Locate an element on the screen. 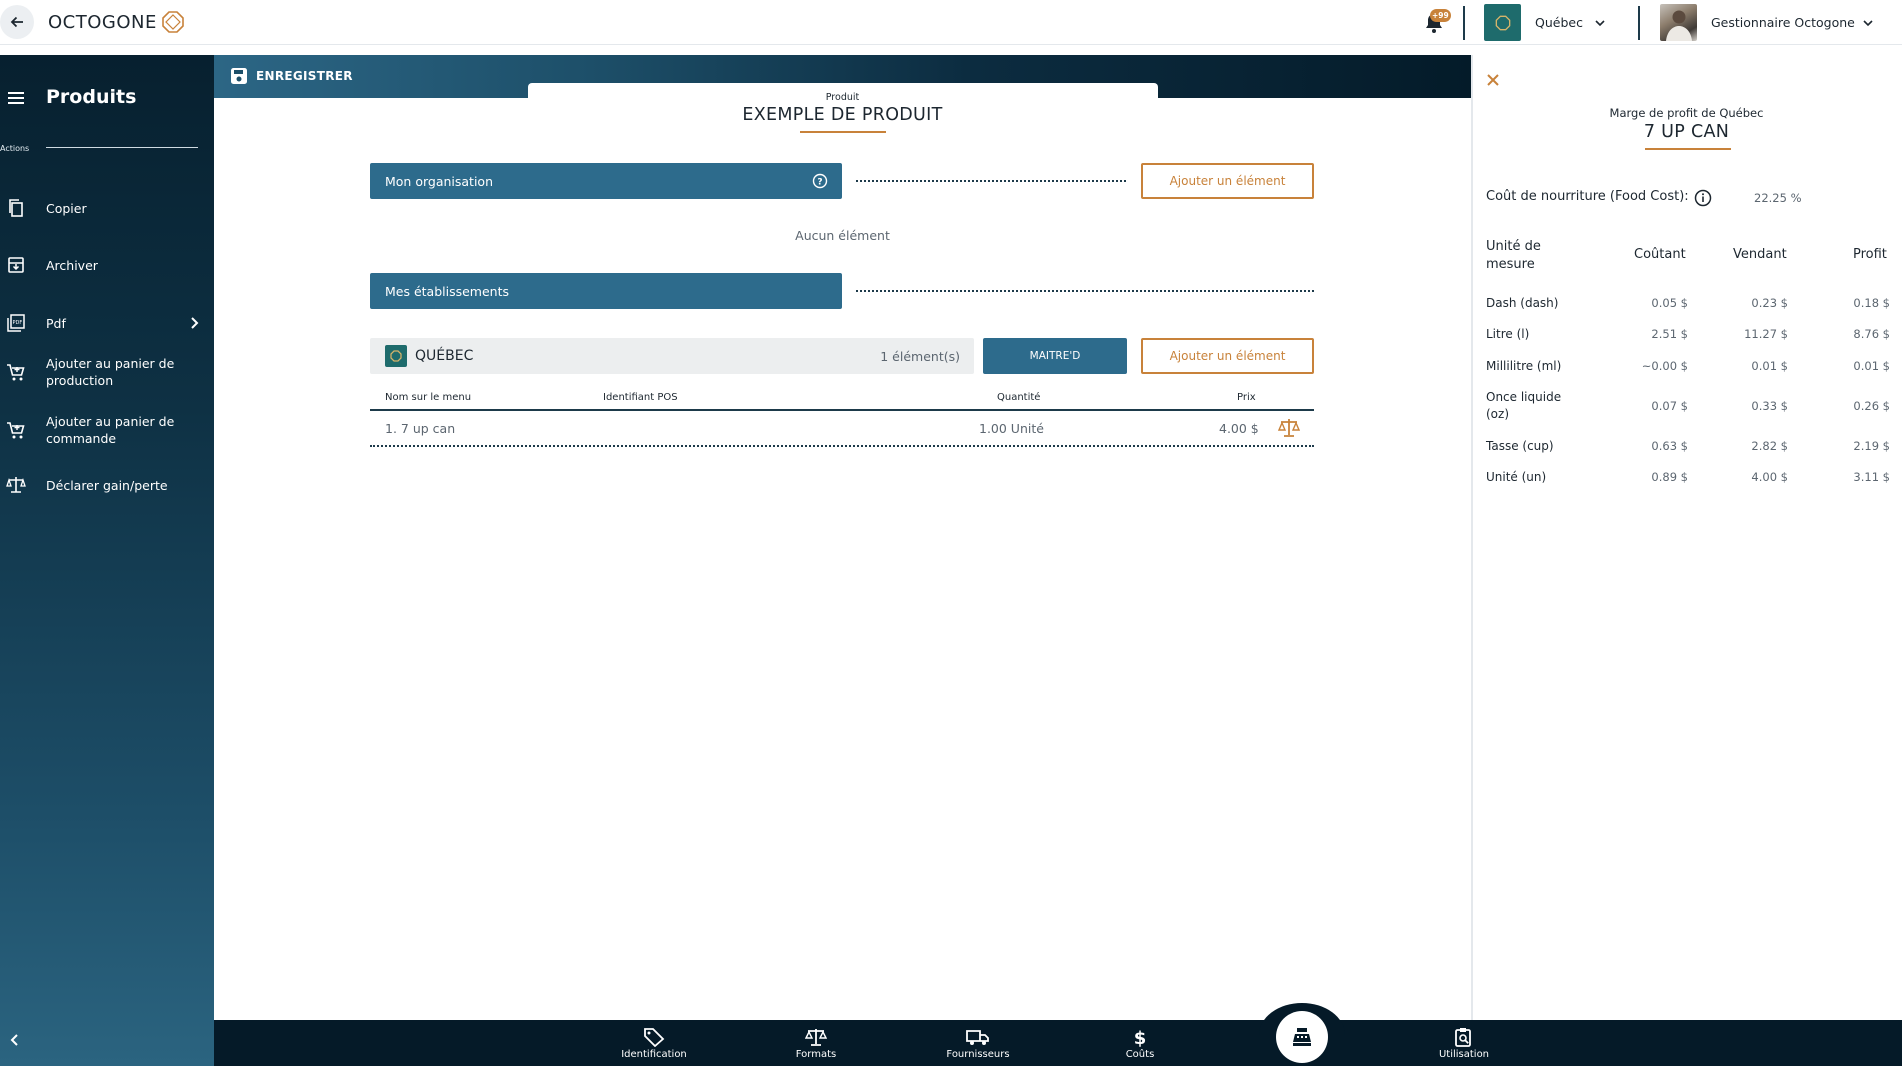  save-button: ENREGISTRER is located at coordinates (291, 76).